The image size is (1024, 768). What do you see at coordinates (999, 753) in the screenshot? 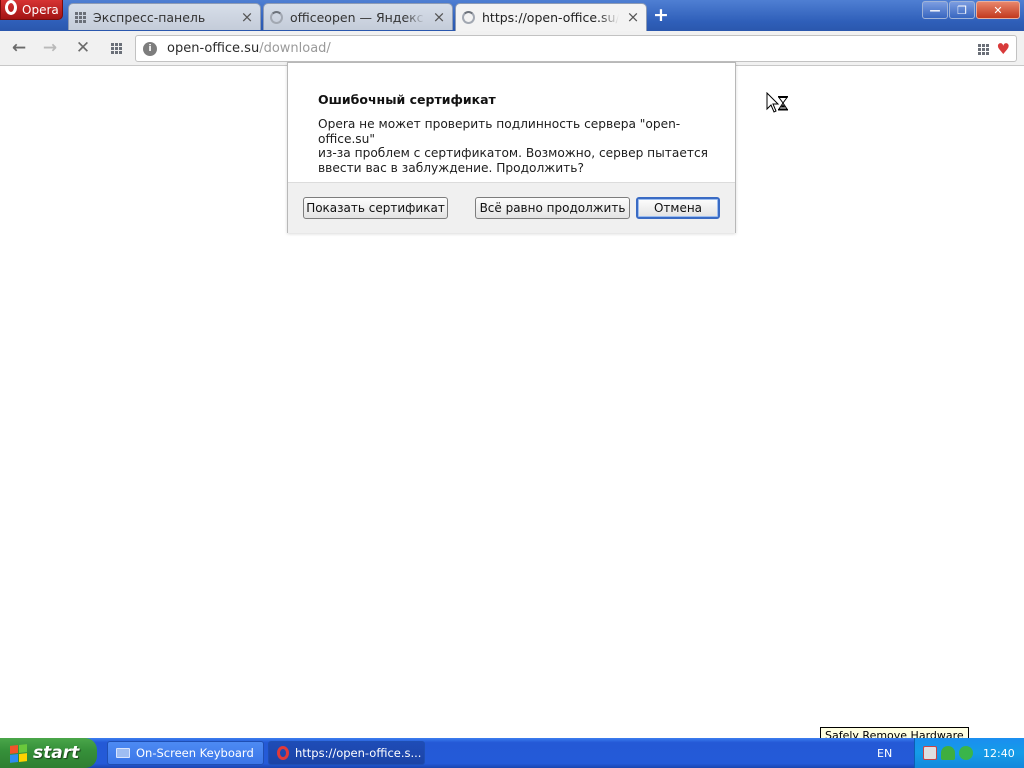
I see `clock: 12:40` at bounding box center [999, 753].